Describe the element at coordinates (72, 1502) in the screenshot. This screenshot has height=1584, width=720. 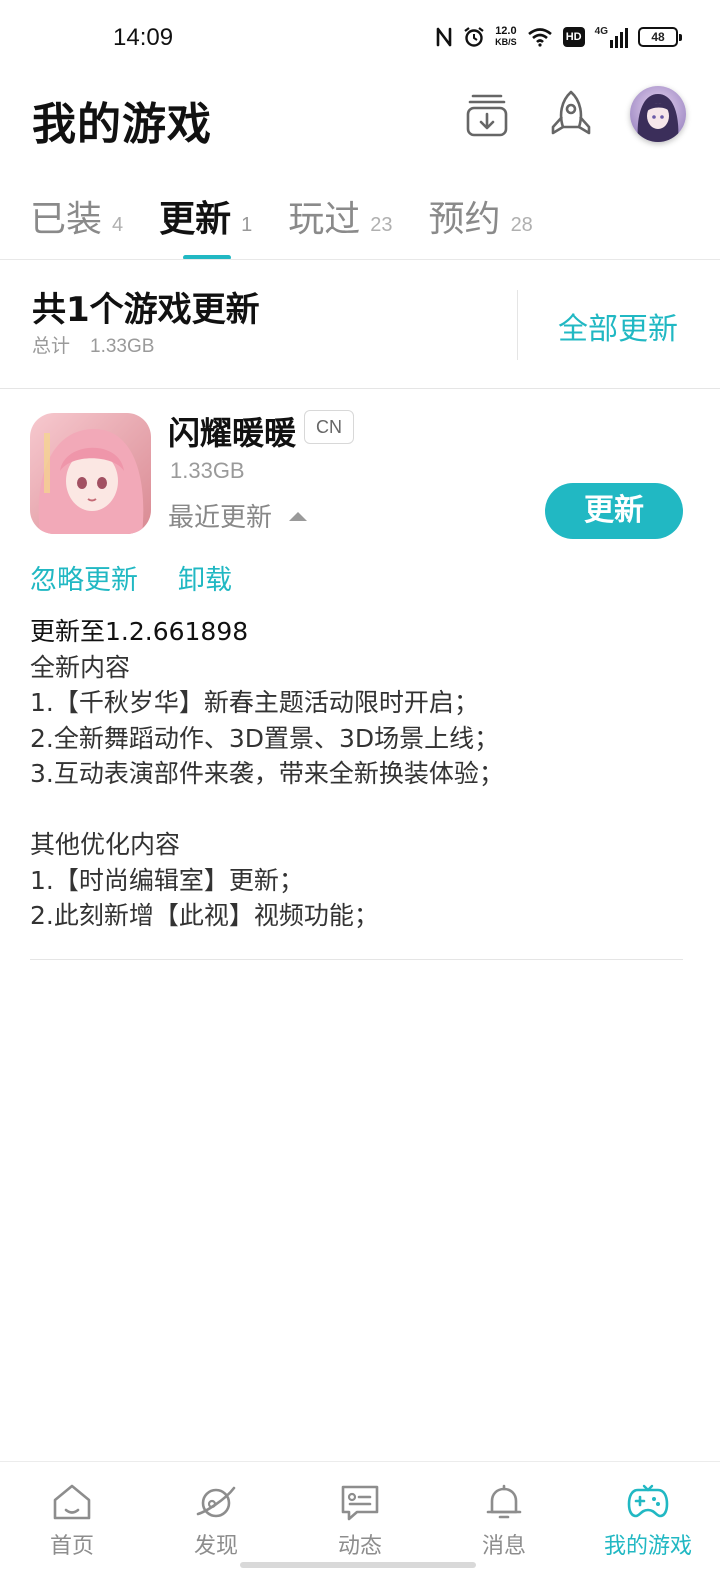
I see `home-icon` at that location.